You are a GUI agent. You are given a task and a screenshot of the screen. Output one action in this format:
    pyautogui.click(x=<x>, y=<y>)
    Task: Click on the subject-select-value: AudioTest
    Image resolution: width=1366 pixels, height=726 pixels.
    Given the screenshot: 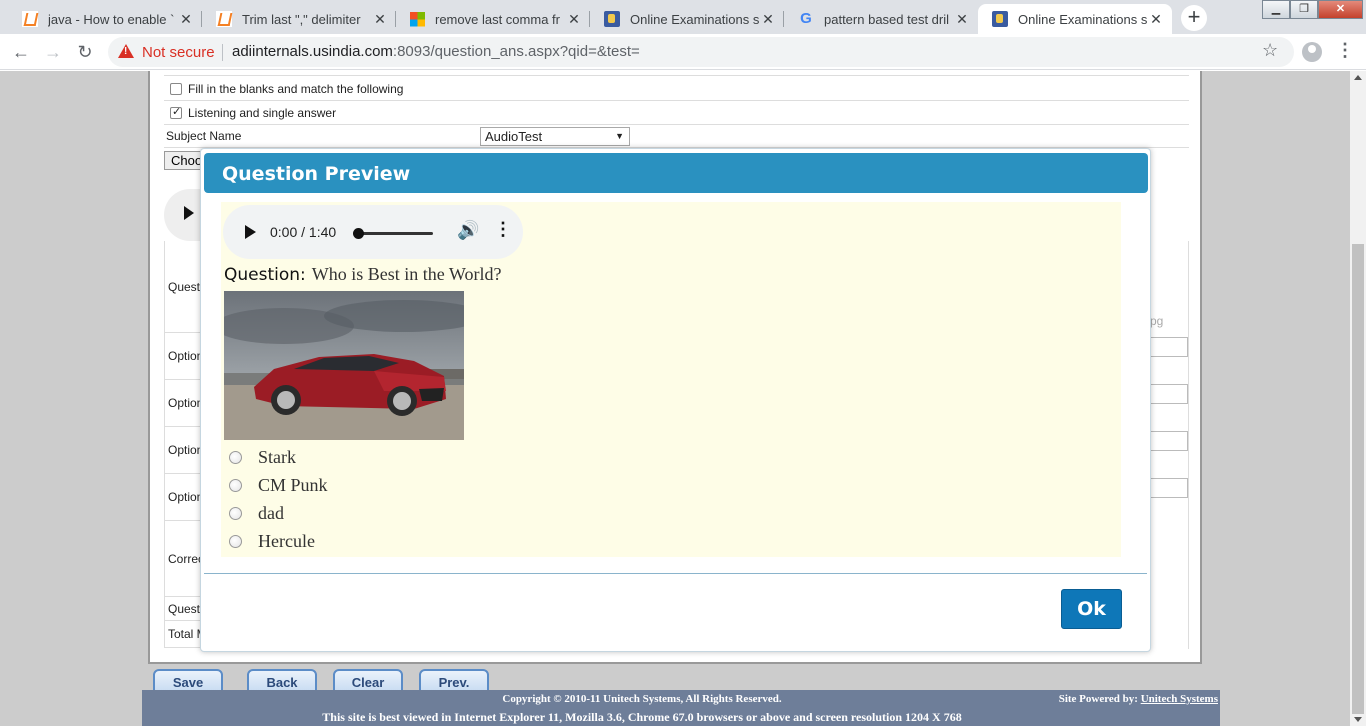 What is the action you would take?
    pyautogui.click(x=514, y=136)
    